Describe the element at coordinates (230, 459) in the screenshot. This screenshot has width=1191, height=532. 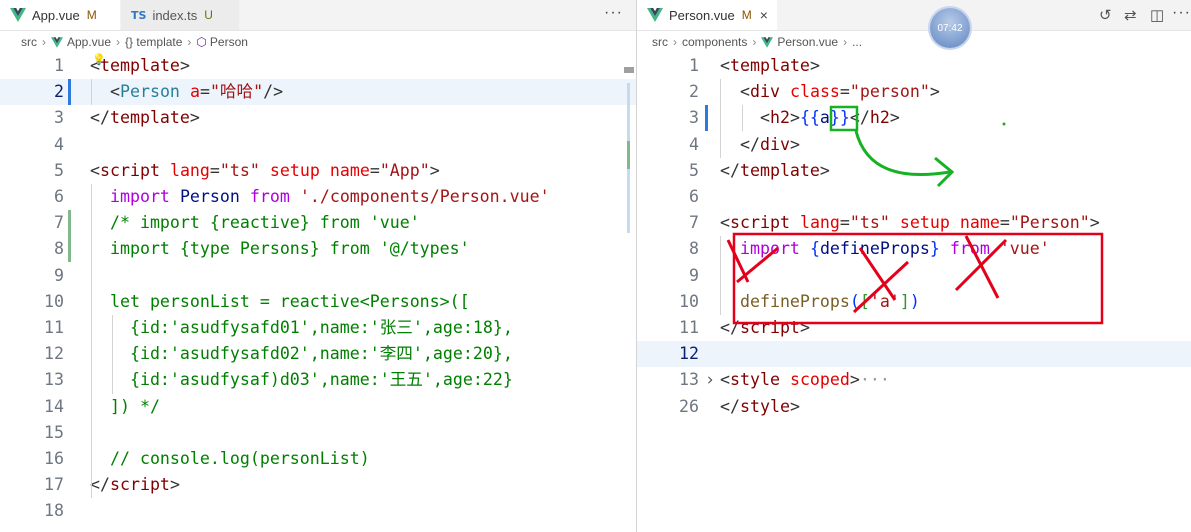
I see `code-text: // console.log(personList)` at that location.